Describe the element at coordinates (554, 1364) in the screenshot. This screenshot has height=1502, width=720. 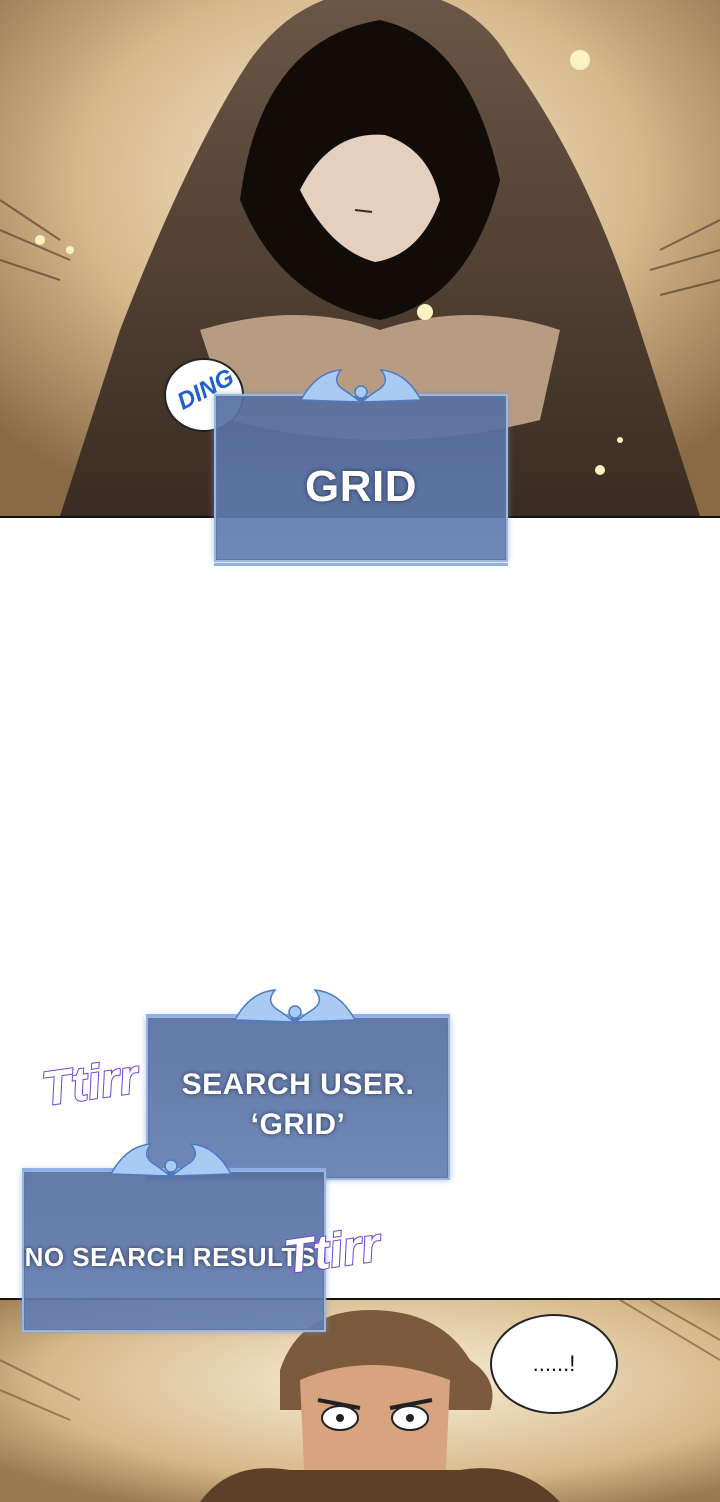
I see `speech-bubble: ......!` at that location.